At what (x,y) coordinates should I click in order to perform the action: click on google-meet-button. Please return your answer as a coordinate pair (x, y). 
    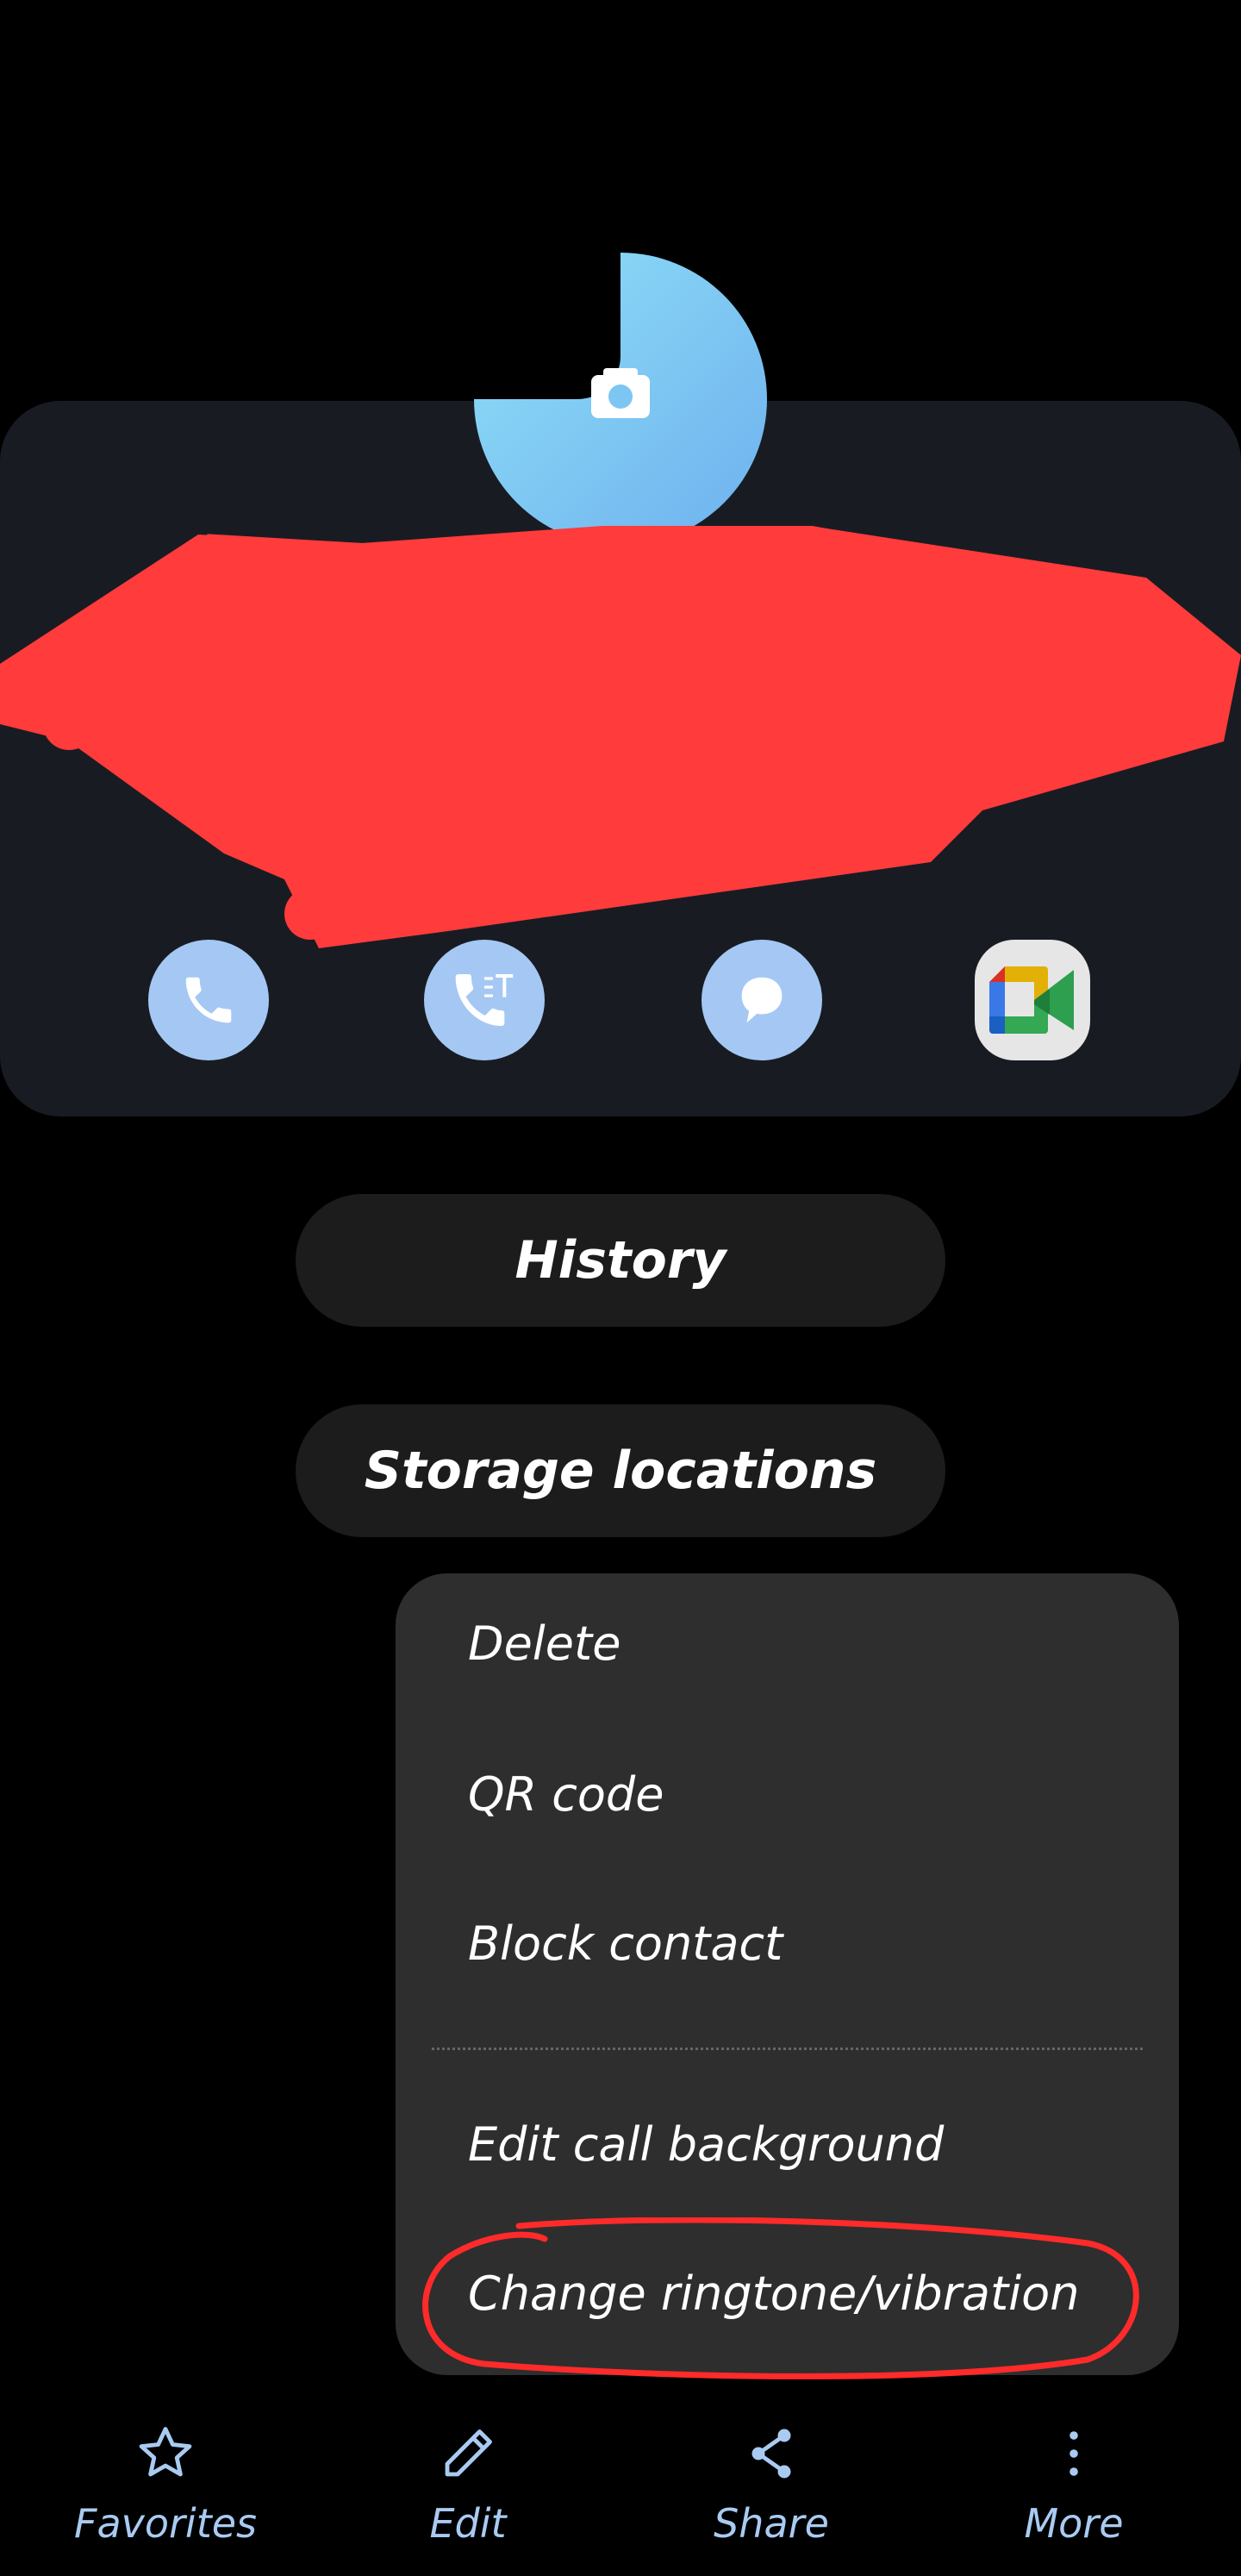
    Looking at the image, I should click on (1032, 1000).